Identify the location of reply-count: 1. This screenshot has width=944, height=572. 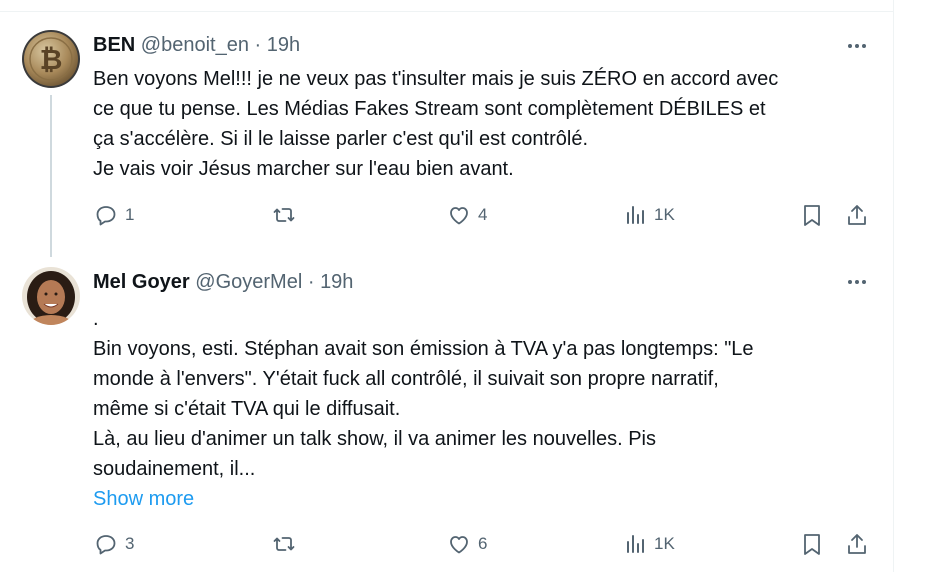
(130, 214).